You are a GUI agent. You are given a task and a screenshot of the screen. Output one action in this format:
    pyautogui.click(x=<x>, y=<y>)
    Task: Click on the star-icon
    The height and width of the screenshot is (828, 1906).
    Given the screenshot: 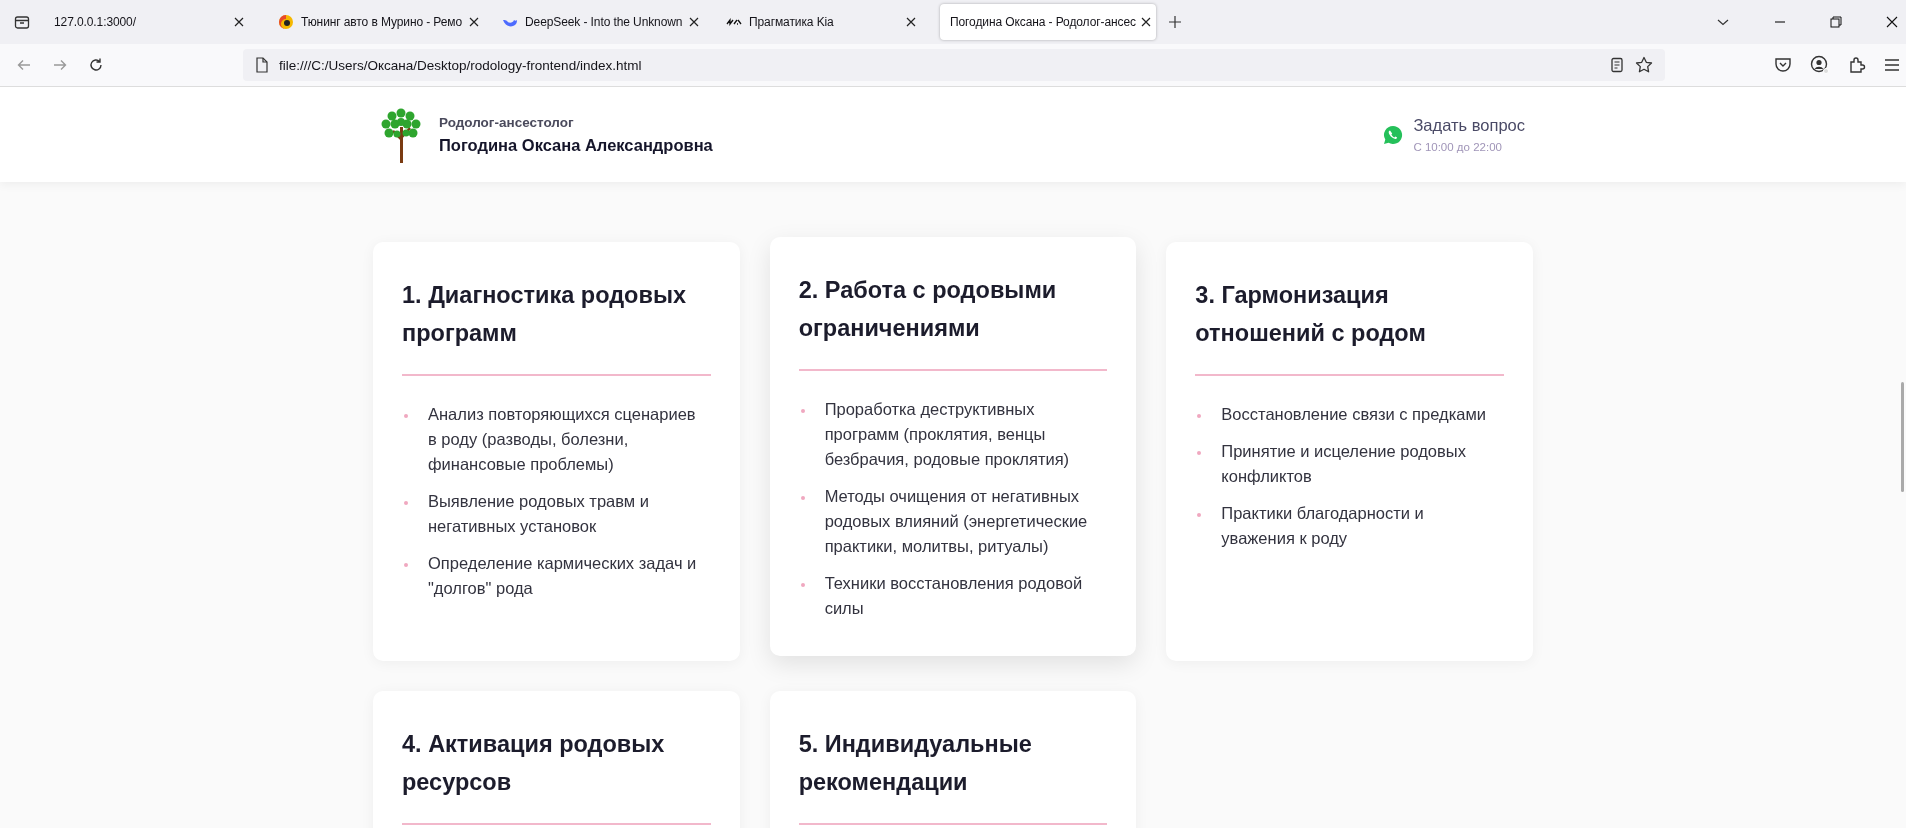 What is the action you would take?
    pyautogui.click(x=1644, y=65)
    